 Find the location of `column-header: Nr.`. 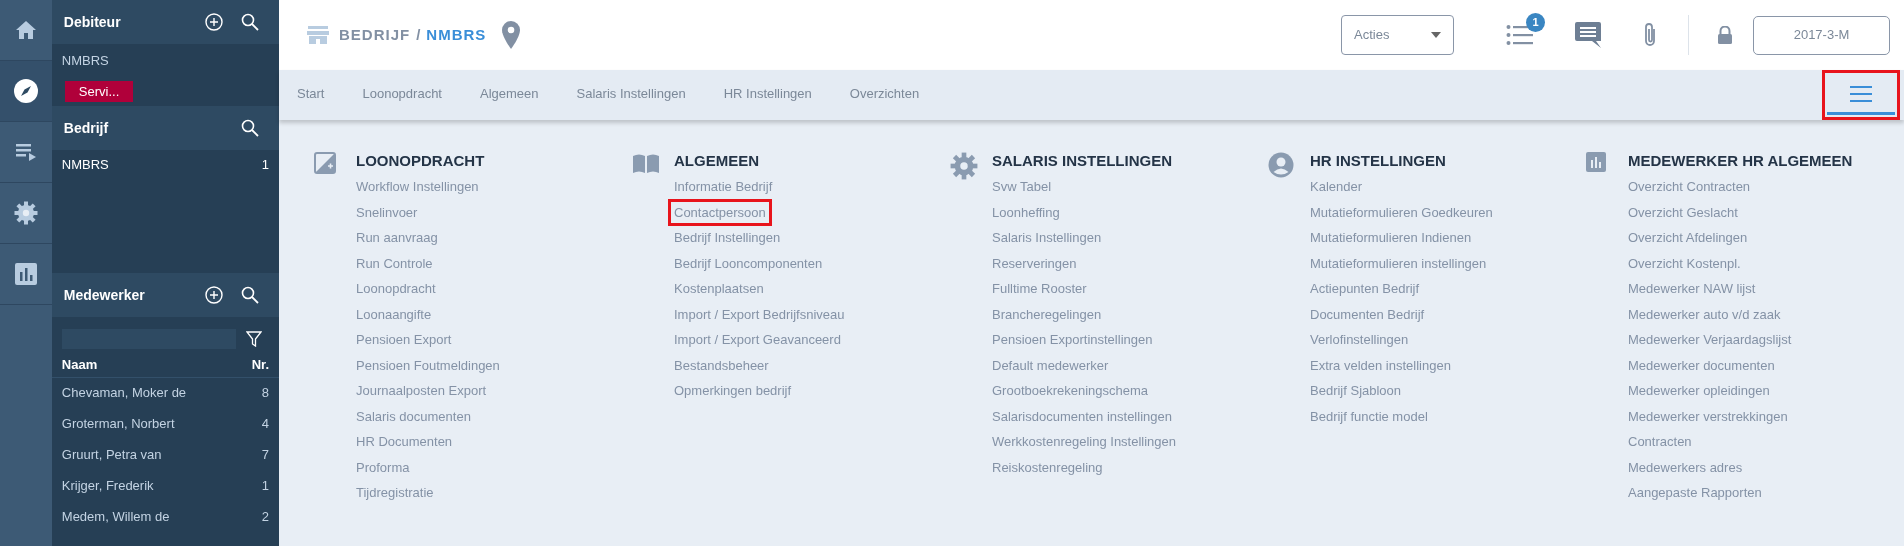

column-header: Nr. is located at coordinates (260, 365).